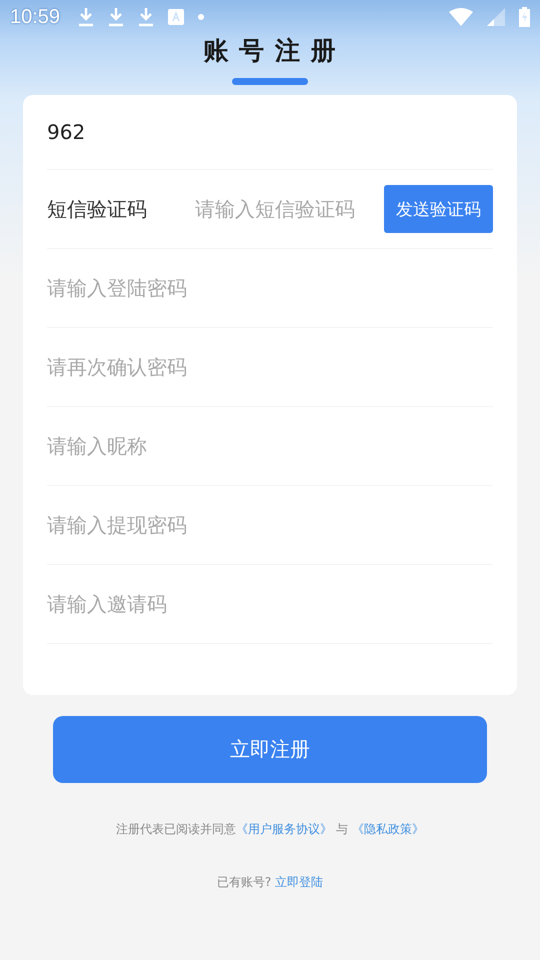  I want to click on text-field: 请输入提现密码, so click(270, 525).